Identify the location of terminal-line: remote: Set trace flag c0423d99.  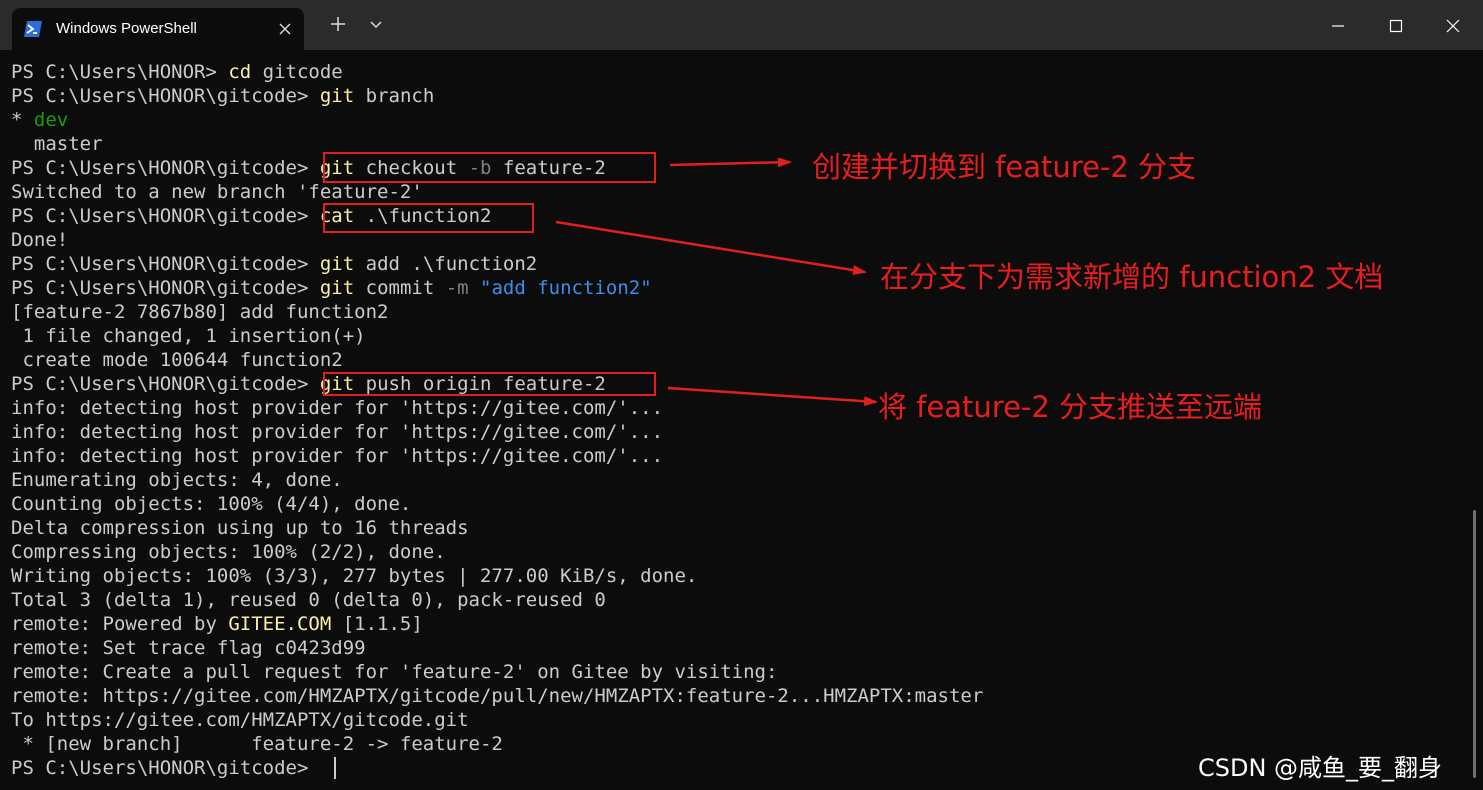
(188, 648).